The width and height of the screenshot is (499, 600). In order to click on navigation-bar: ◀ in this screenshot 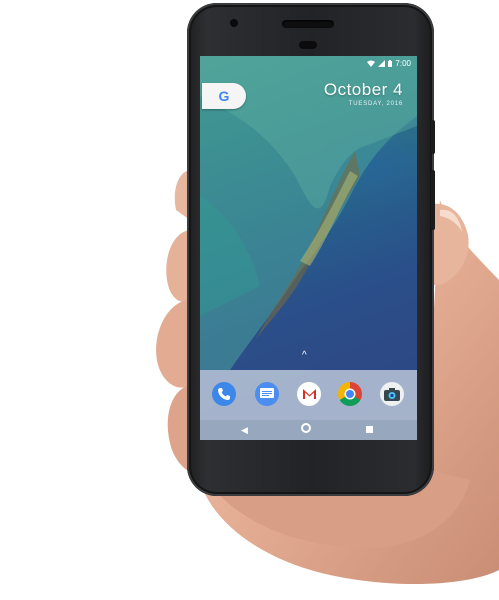, I will do `click(308, 430)`.